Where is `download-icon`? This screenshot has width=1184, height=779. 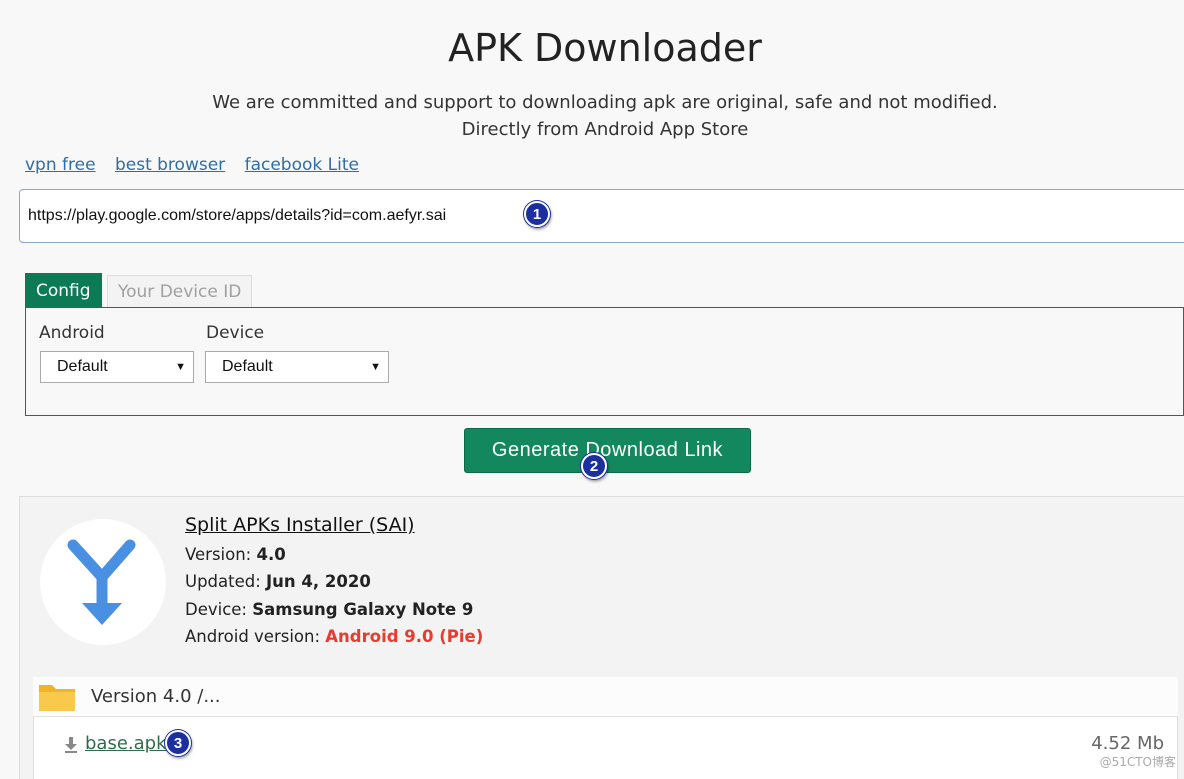
download-icon is located at coordinates (71, 745).